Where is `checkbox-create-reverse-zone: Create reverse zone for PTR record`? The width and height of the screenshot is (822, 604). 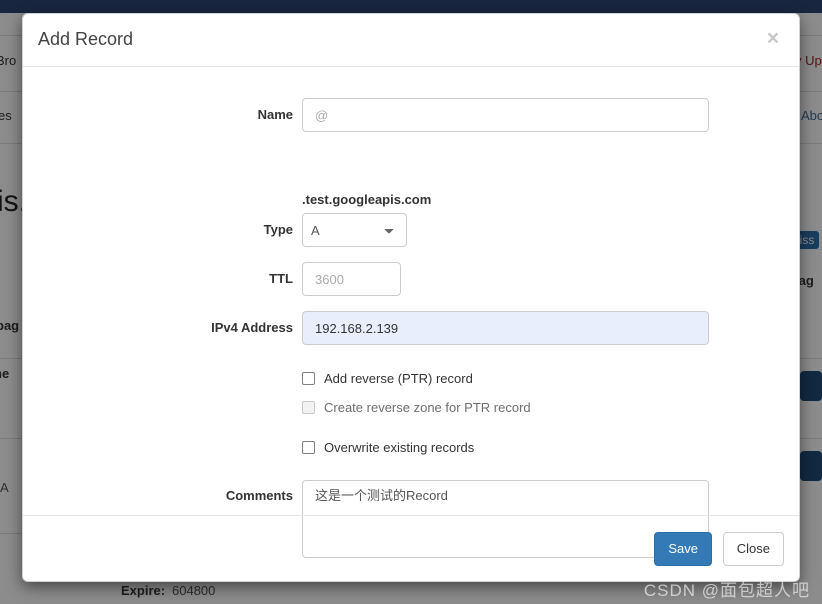 checkbox-create-reverse-zone: Create reverse zone for PTR record is located at coordinates (416, 407).